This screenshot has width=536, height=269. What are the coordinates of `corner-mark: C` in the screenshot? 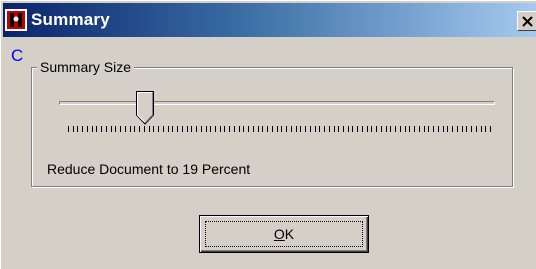 It's located at (17, 55).